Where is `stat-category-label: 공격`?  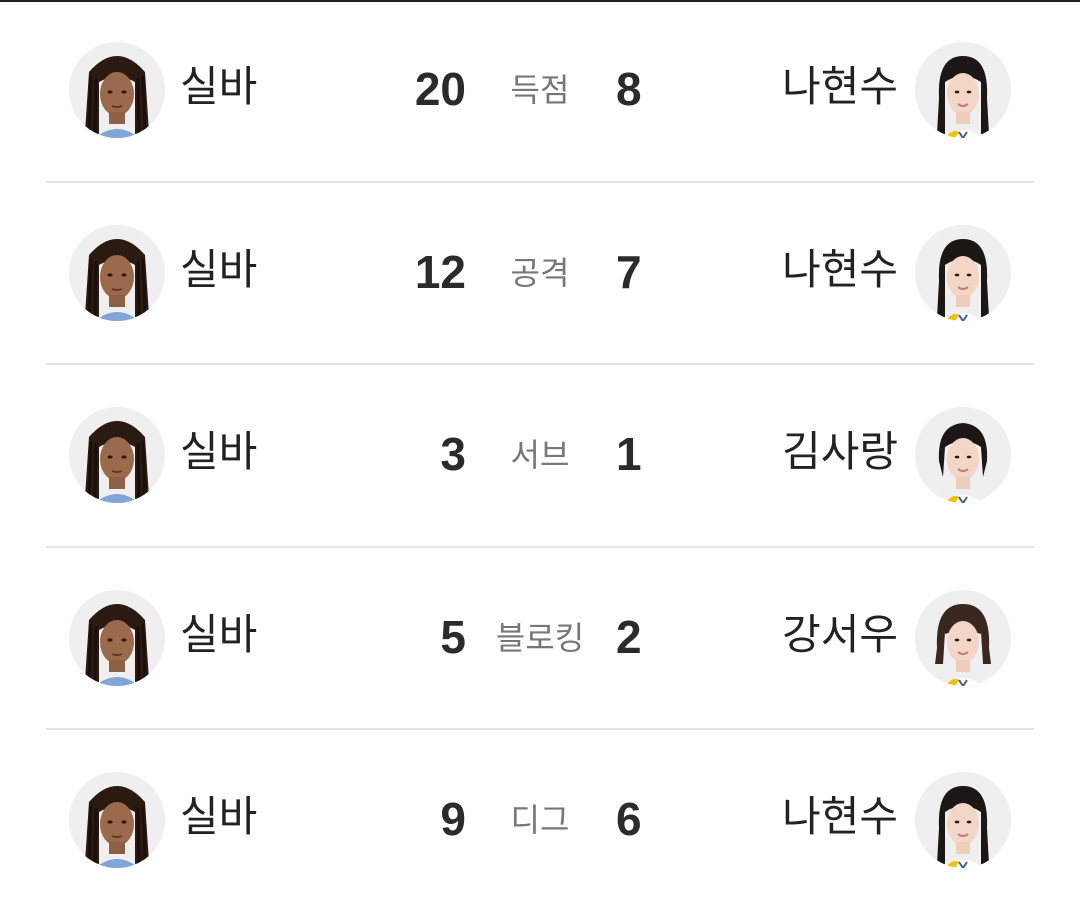
stat-category-label: 공격 is located at coordinates (540, 273).